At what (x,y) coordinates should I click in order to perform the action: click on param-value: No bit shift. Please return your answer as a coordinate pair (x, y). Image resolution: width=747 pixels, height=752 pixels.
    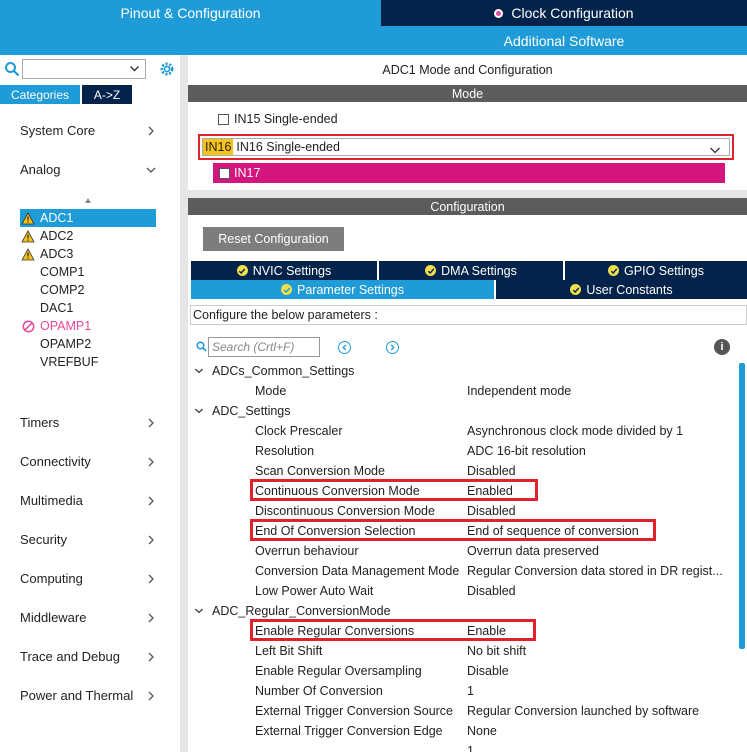
    Looking at the image, I should click on (600, 651).